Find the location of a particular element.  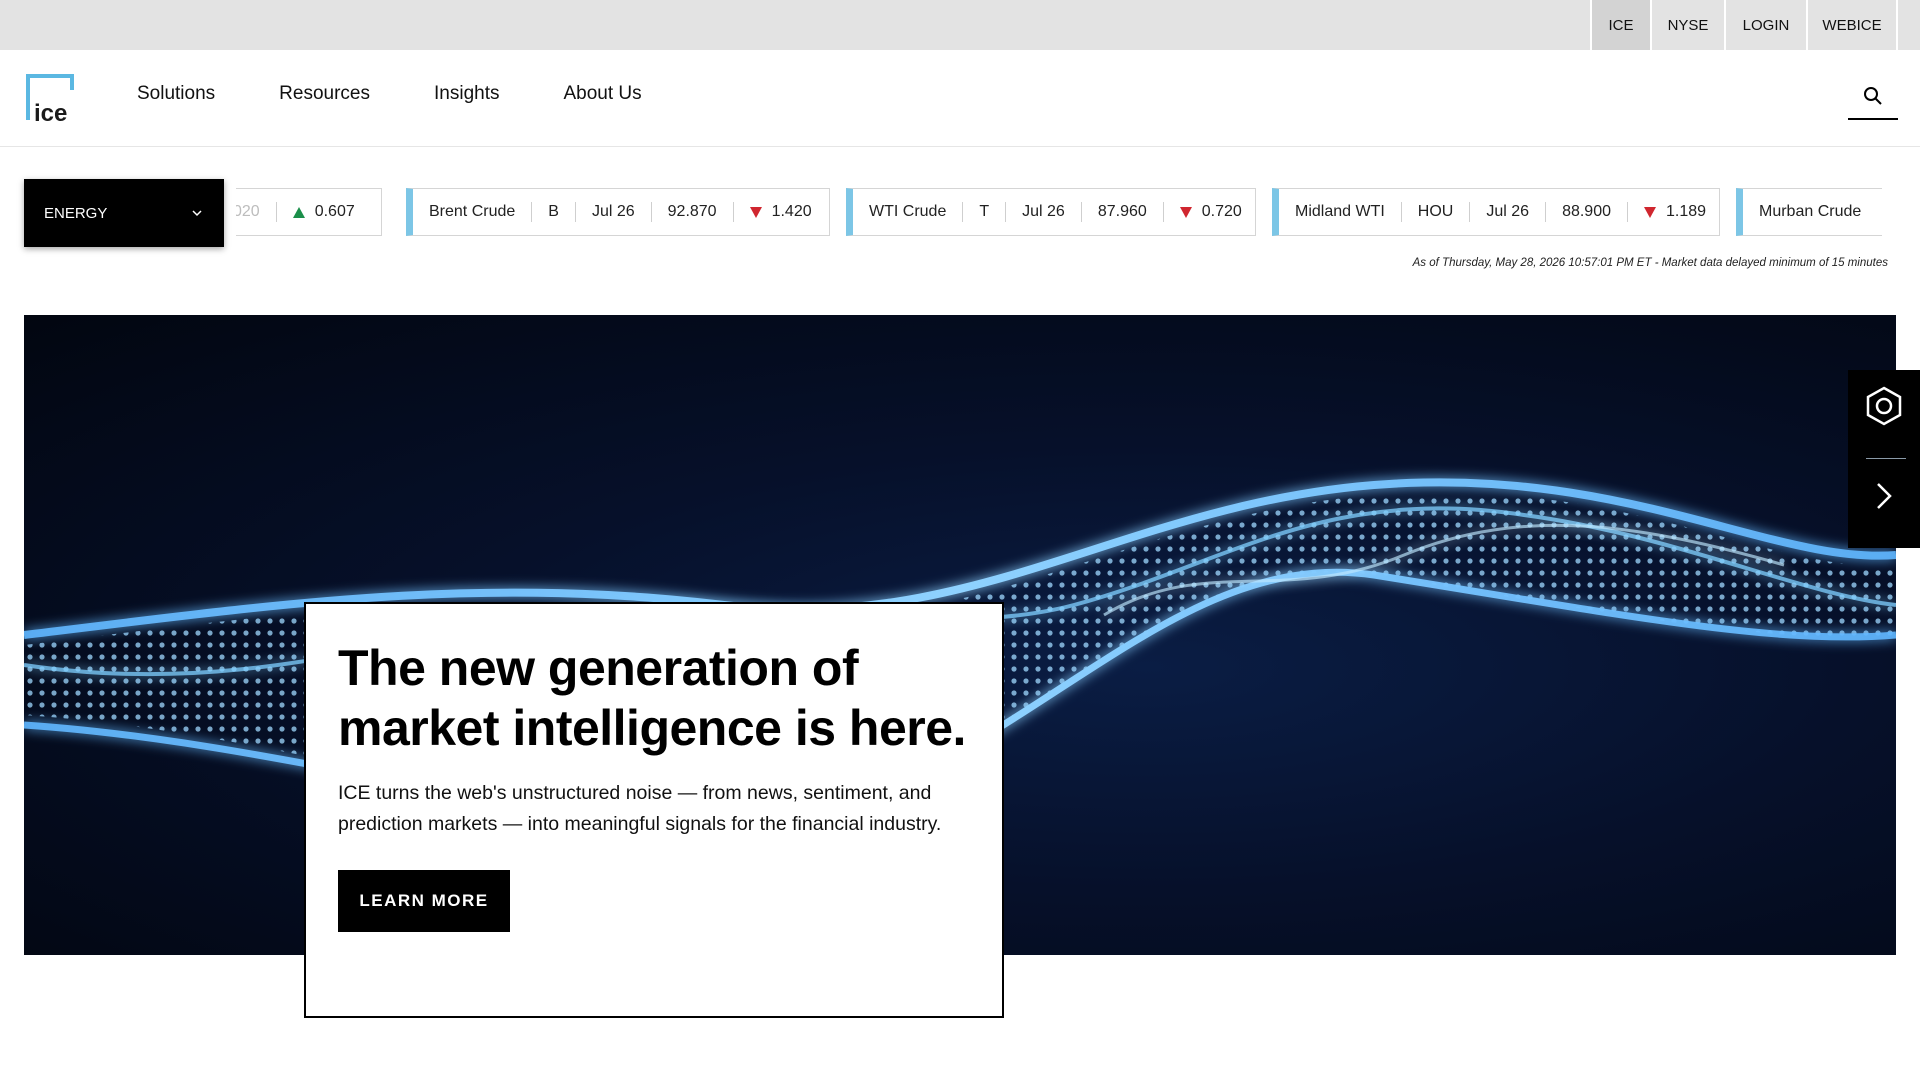

search-icon is located at coordinates (1873, 96).